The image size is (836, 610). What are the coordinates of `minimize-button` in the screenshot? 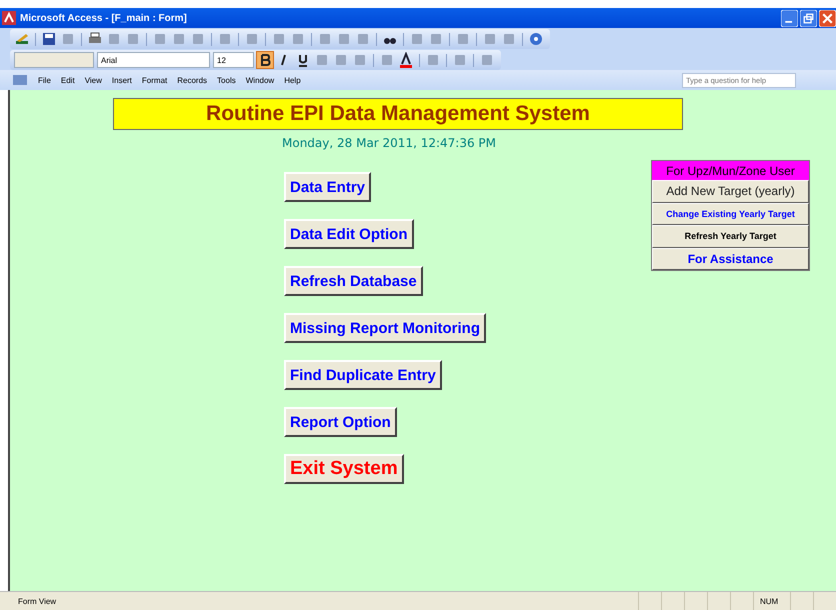 It's located at (789, 18).